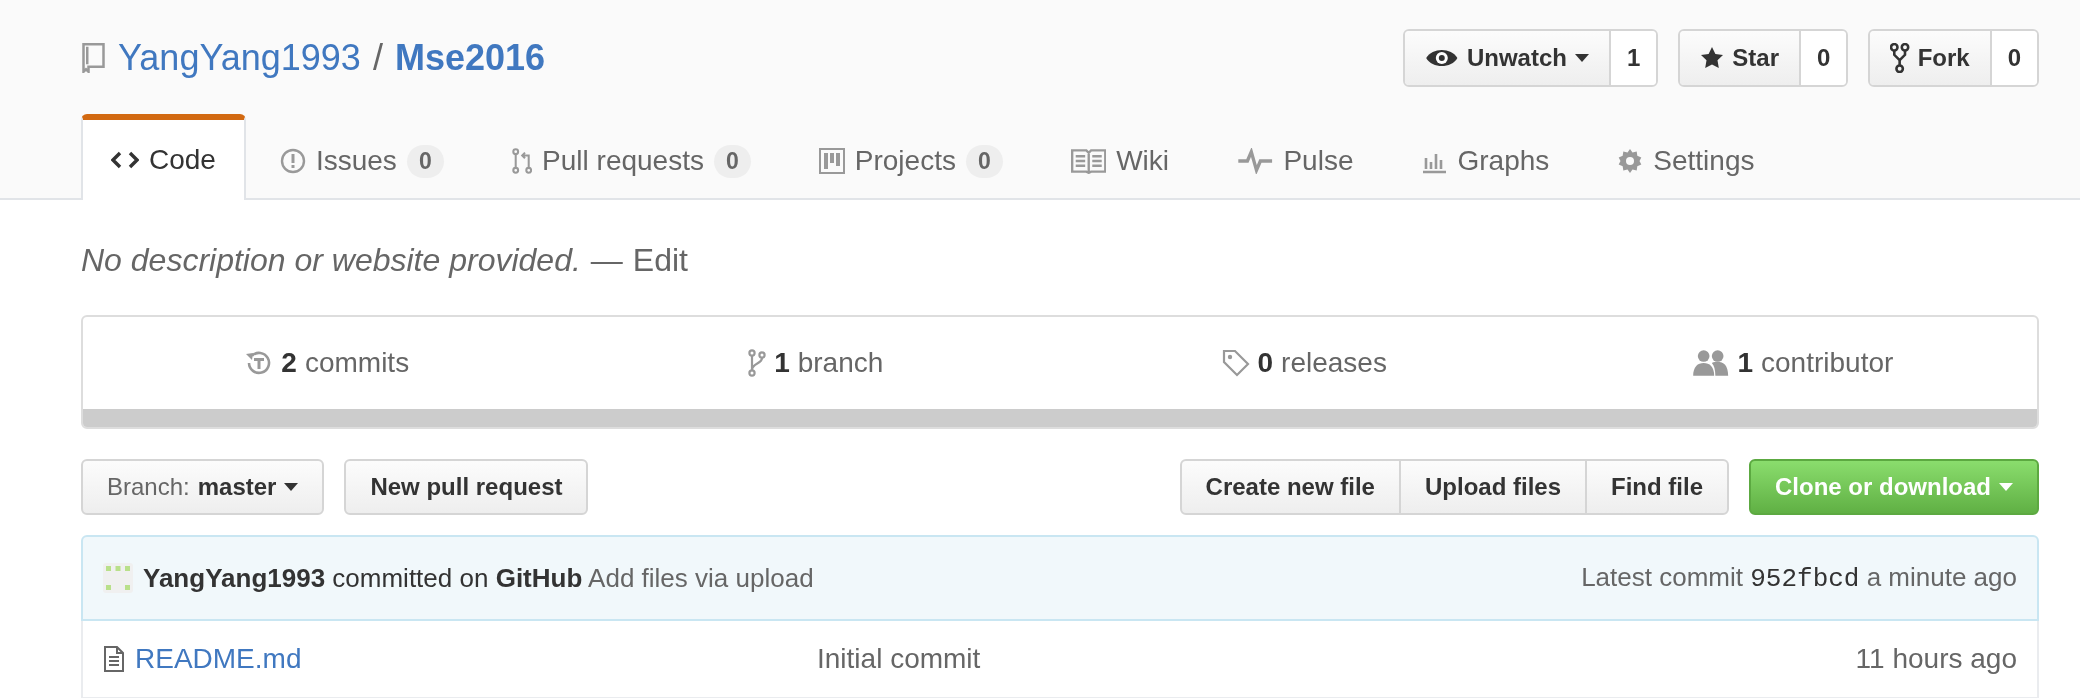 The width and height of the screenshot is (2080, 698). I want to click on repo-name-link: Mse2016, so click(470, 58).